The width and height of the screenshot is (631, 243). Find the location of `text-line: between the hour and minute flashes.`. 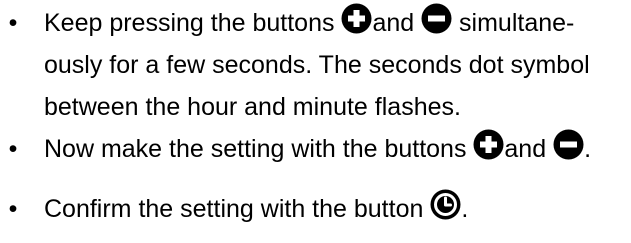

text-line: between the hour and minute flashes. is located at coordinates (252, 107).